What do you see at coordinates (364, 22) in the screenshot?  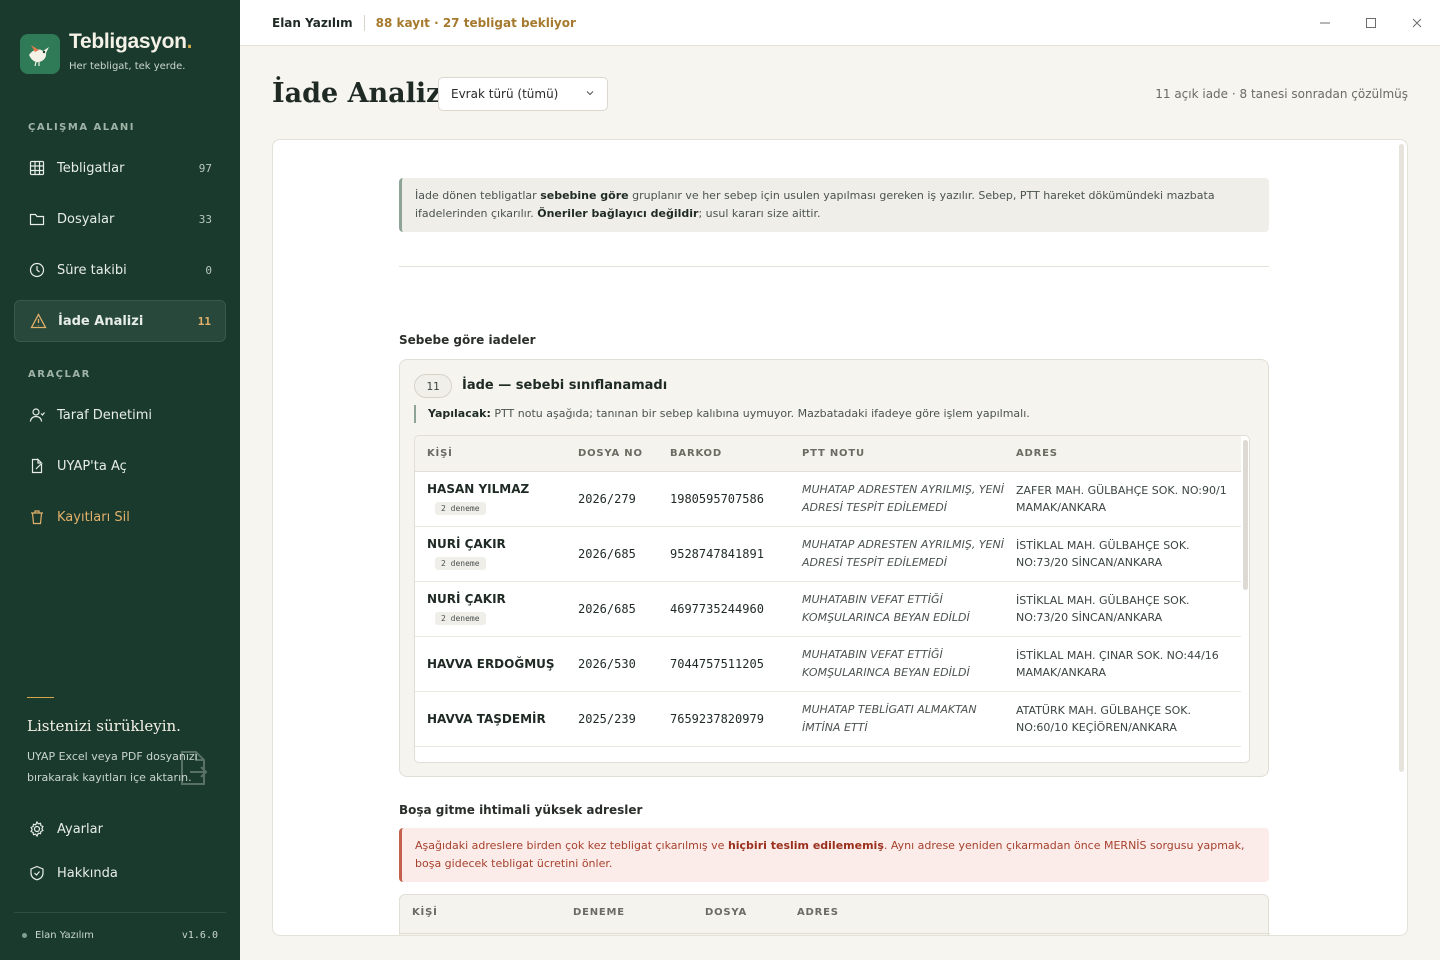 I see `titlebar-separator` at bounding box center [364, 22].